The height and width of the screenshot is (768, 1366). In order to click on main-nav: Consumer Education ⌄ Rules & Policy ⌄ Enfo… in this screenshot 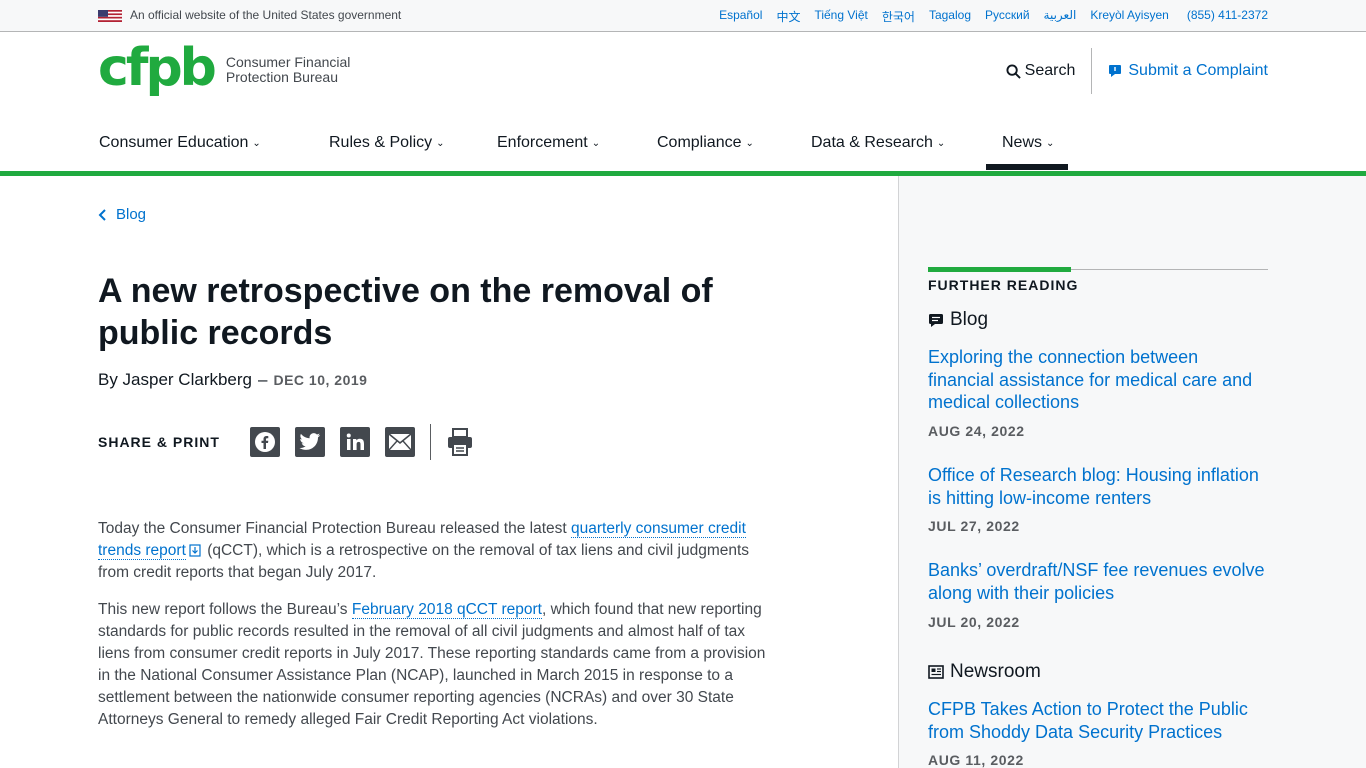, I will do `click(683, 146)`.